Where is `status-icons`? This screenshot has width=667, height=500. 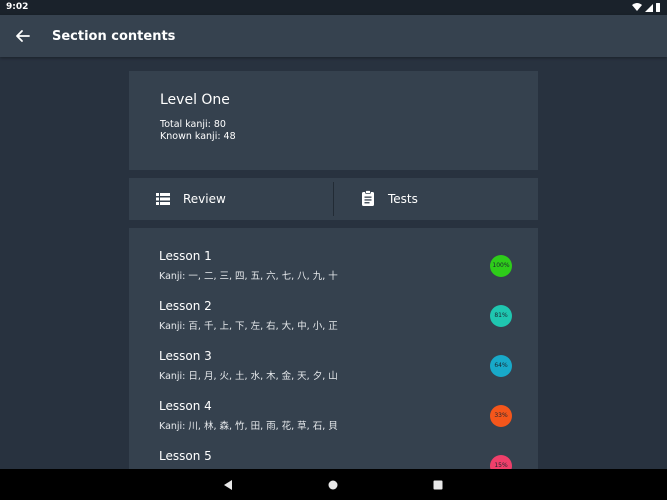
status-icons is located at coordinates (646, 7).